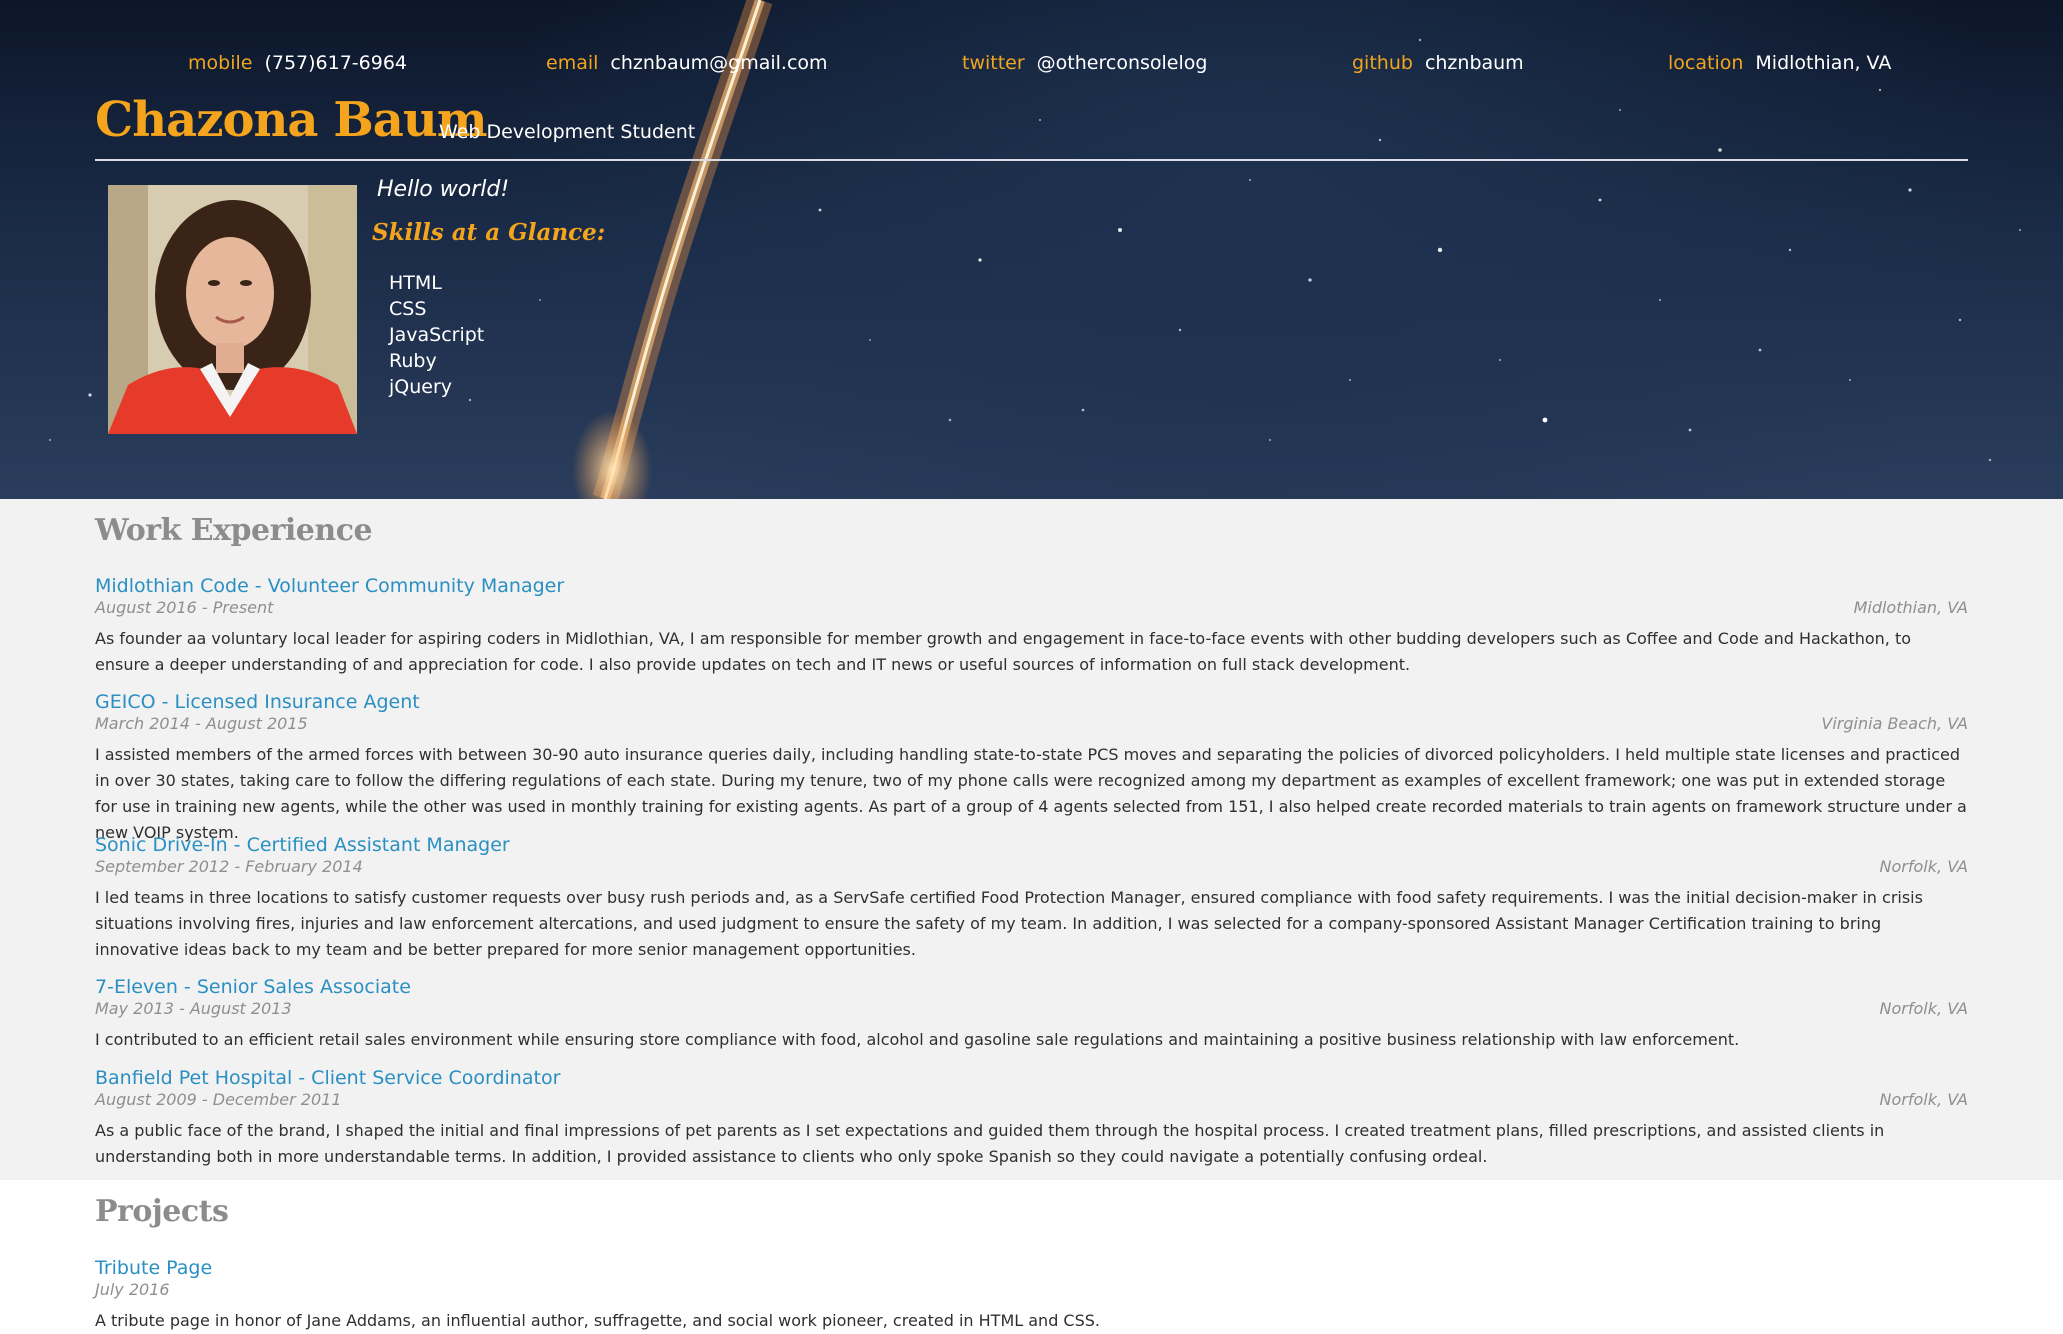 The width and height of the screenshot is (2063, 1334). I want to click on job-meta: August 2009 - December 2011 Norfolk, VA, so click(1031, 1101).